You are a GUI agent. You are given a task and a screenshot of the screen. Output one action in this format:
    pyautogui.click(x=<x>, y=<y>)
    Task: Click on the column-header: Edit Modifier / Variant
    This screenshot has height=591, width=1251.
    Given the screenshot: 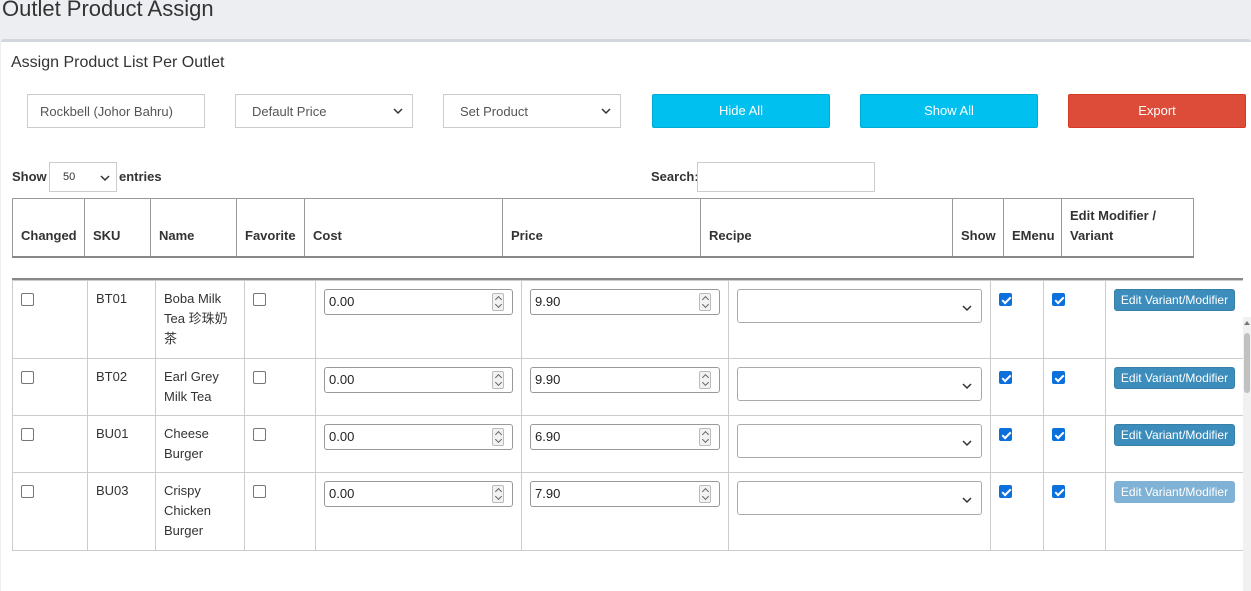 What is the action you would take?
    pyautogui.click(x=1127, y=228)
    